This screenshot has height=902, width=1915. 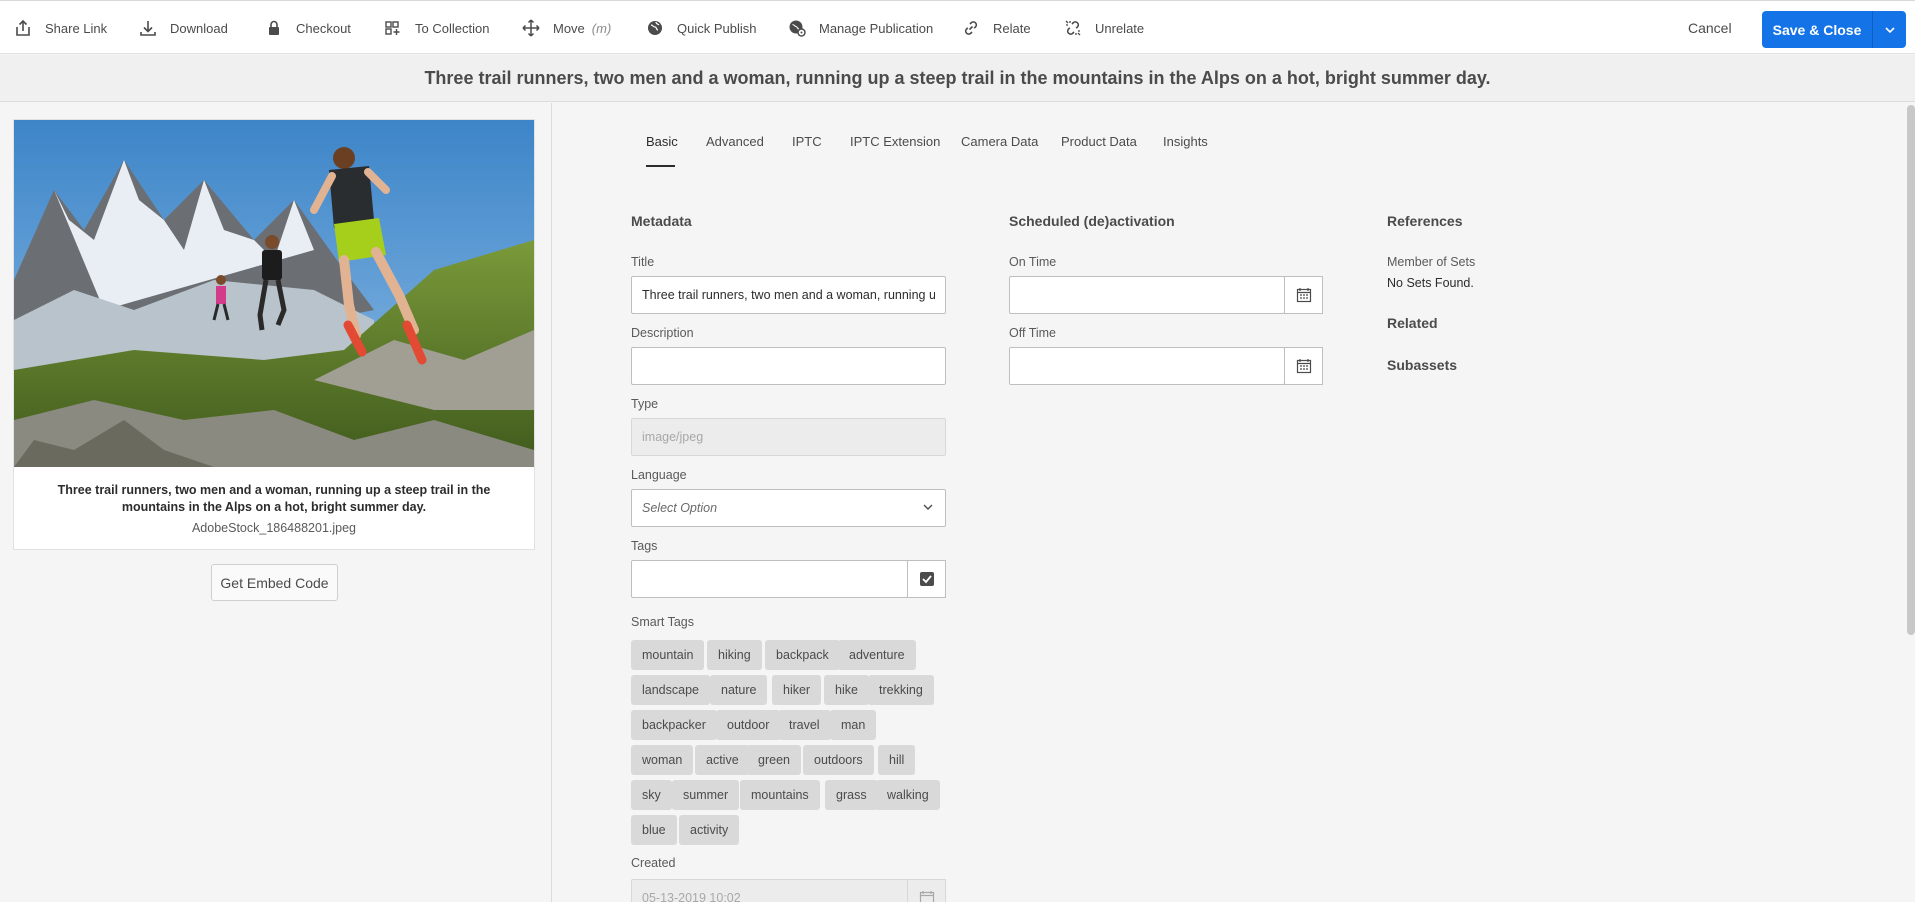 I want to click on unrelate-button: Unrelate, so click(x=1104, y=28).